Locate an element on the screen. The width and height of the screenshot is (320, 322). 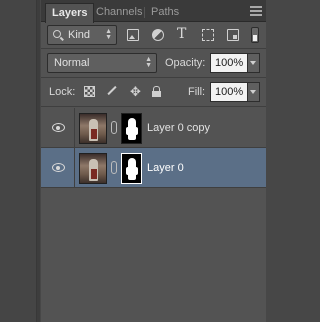
panel-tab-bar: Layers Channels Paths is located at coordinates (153, 11).